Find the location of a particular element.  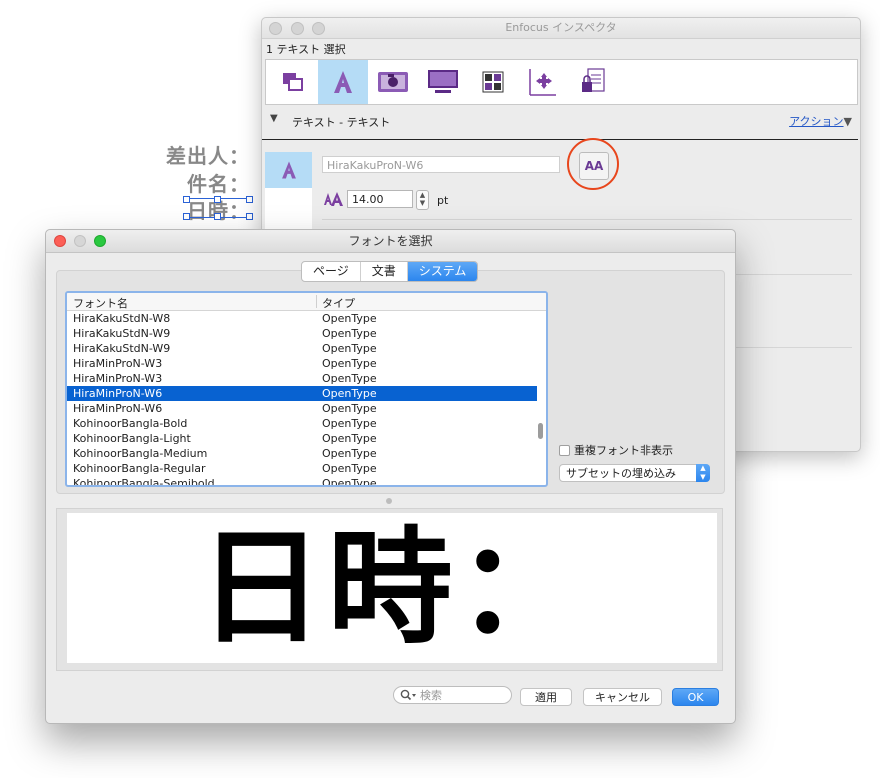

ok-button: OK is located at coordinates (695, 697).